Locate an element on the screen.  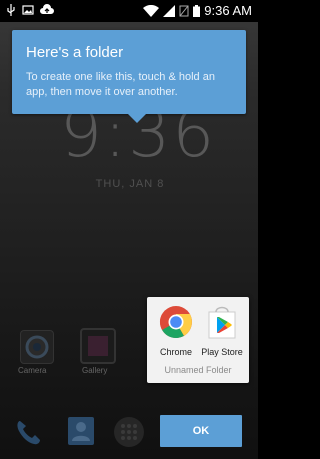
battery-icon is located at coordinates (197, 10).